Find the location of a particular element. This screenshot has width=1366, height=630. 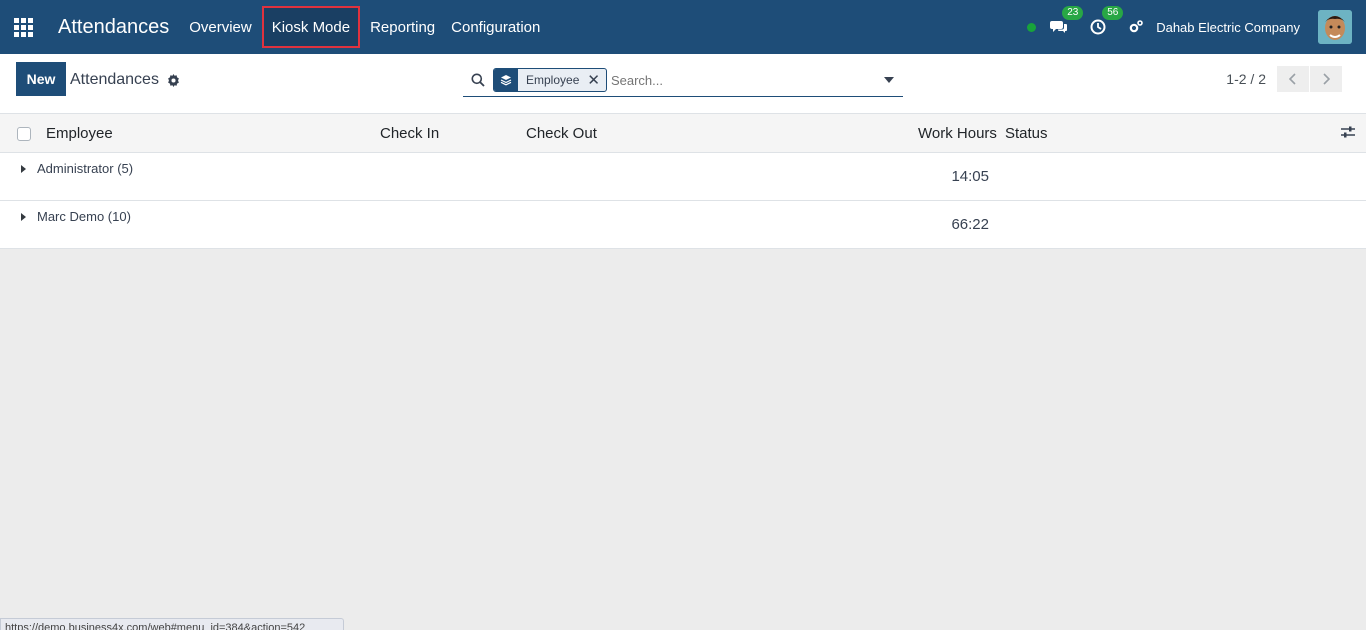

facet-close-icon: ✕ is located at coordinates (596, 80).